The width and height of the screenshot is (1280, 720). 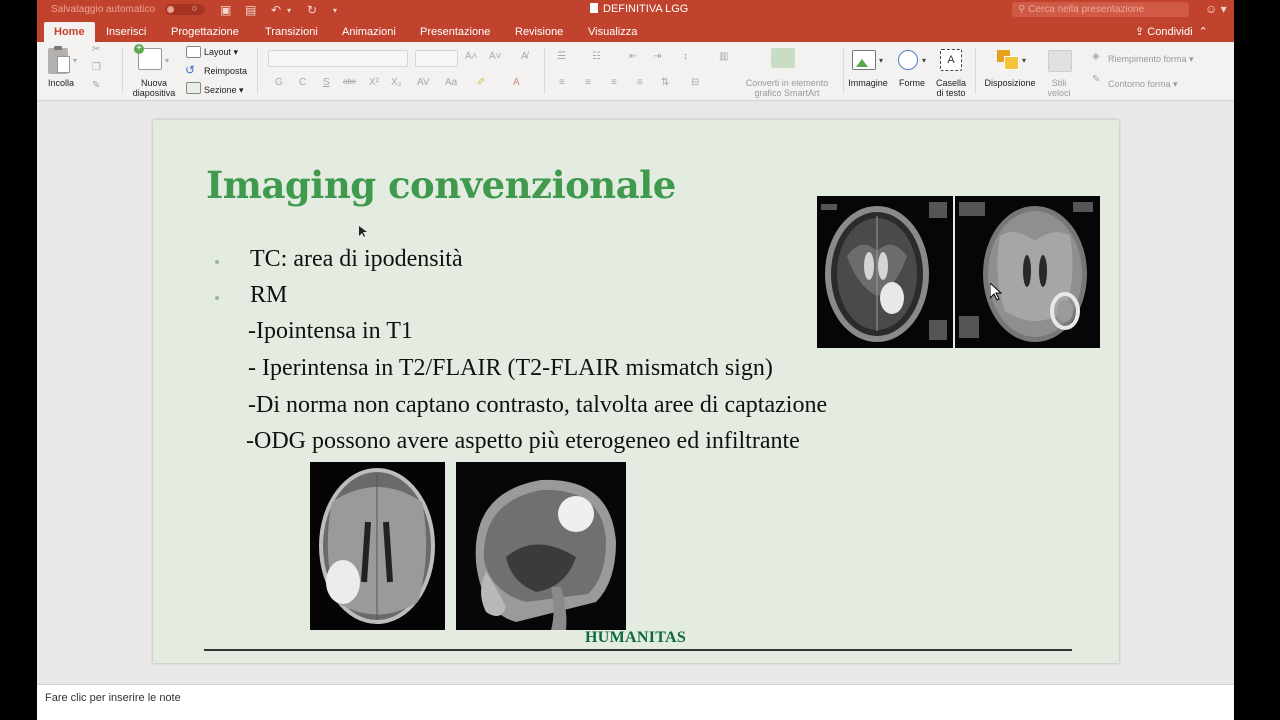 What do you see at coordinates (1139, 84) in the screenshot?
I see `shape-outline-label: Contorno forma` at bounding box center [1139, 84].